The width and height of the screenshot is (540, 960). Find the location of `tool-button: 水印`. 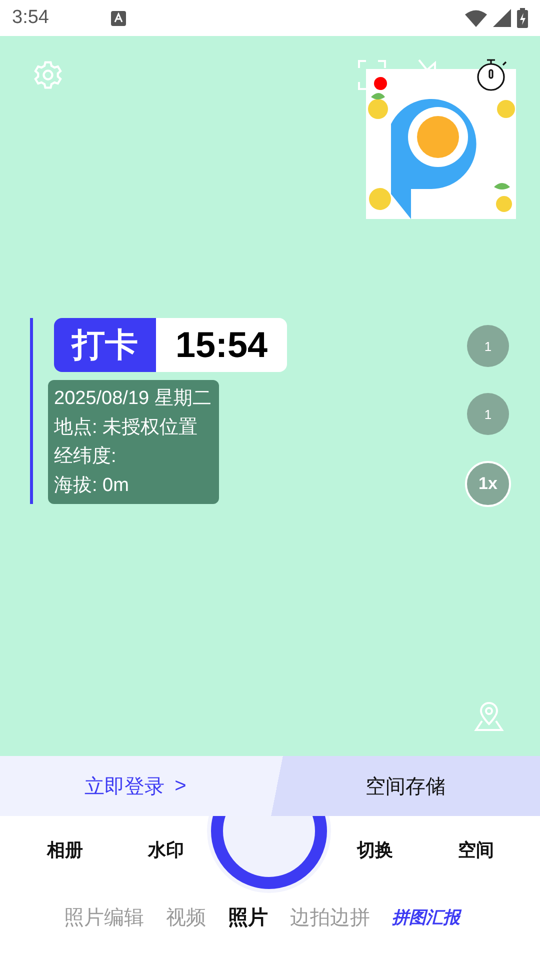

tool-button: 水印 is located at coordinates (166, 850).